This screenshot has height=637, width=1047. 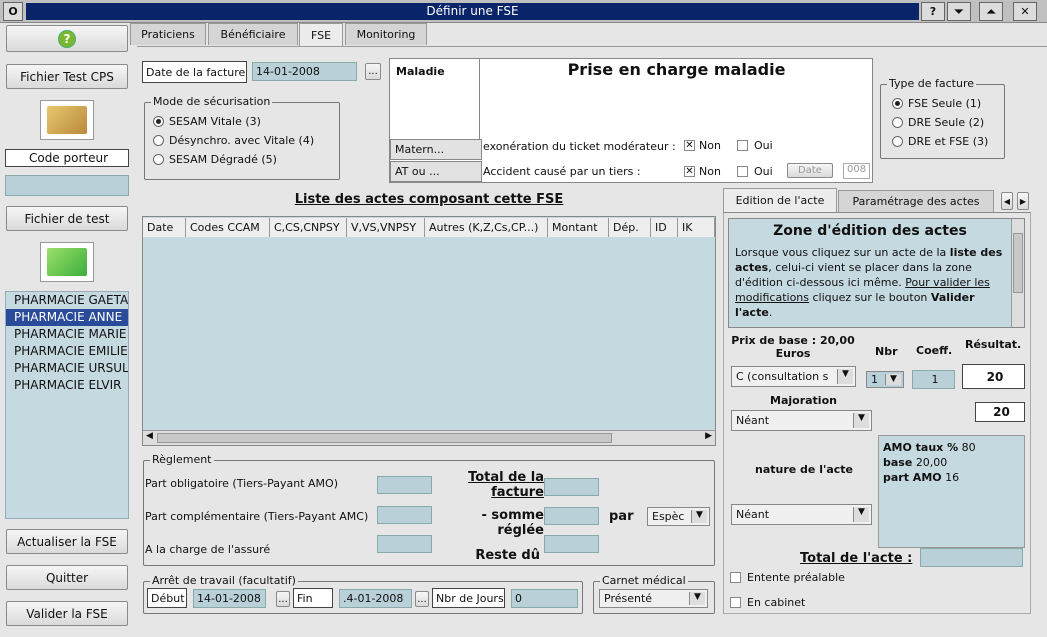 What do you see at coordinates (13, 11) in the screenshot?
I see `window-menu-button: O` at bounding box center [13, 11].